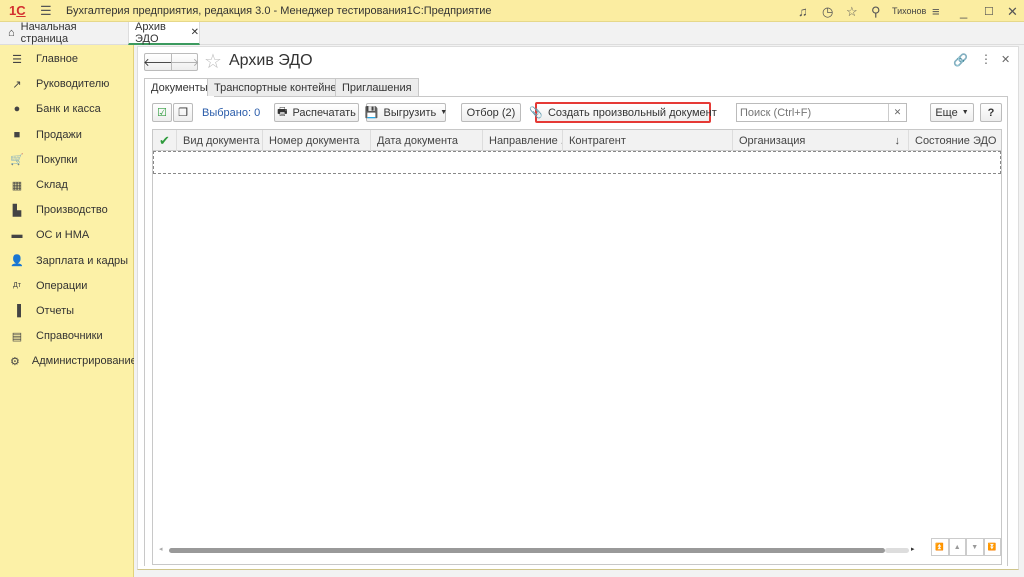 The width and height of the screenshot is (1024, 577). I want to click on button-label: Еще, so click(946, 112).